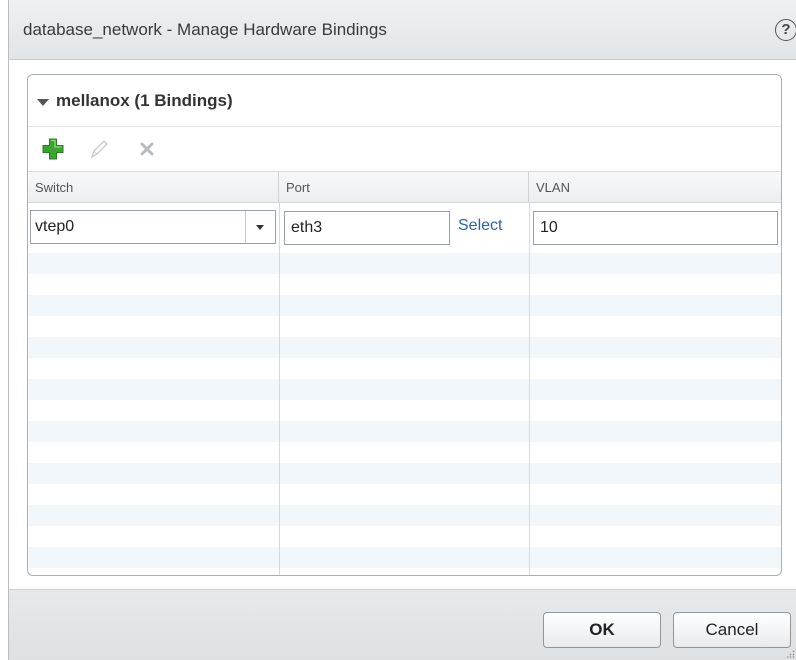  I want to click on select-port-link: Select, so click(480, 226).